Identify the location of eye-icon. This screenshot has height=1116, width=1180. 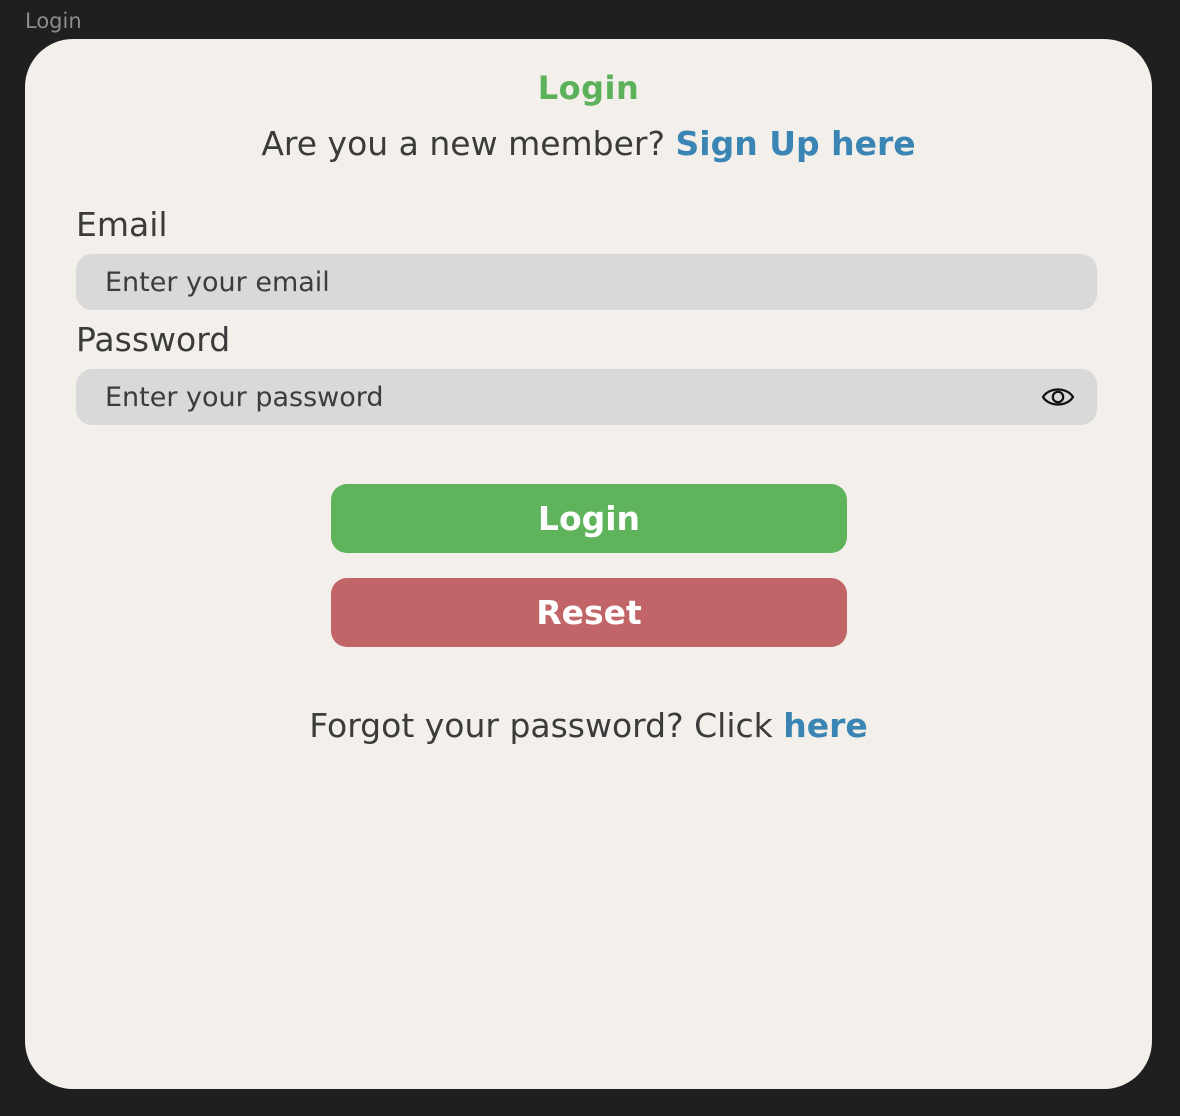
(1058, 397).